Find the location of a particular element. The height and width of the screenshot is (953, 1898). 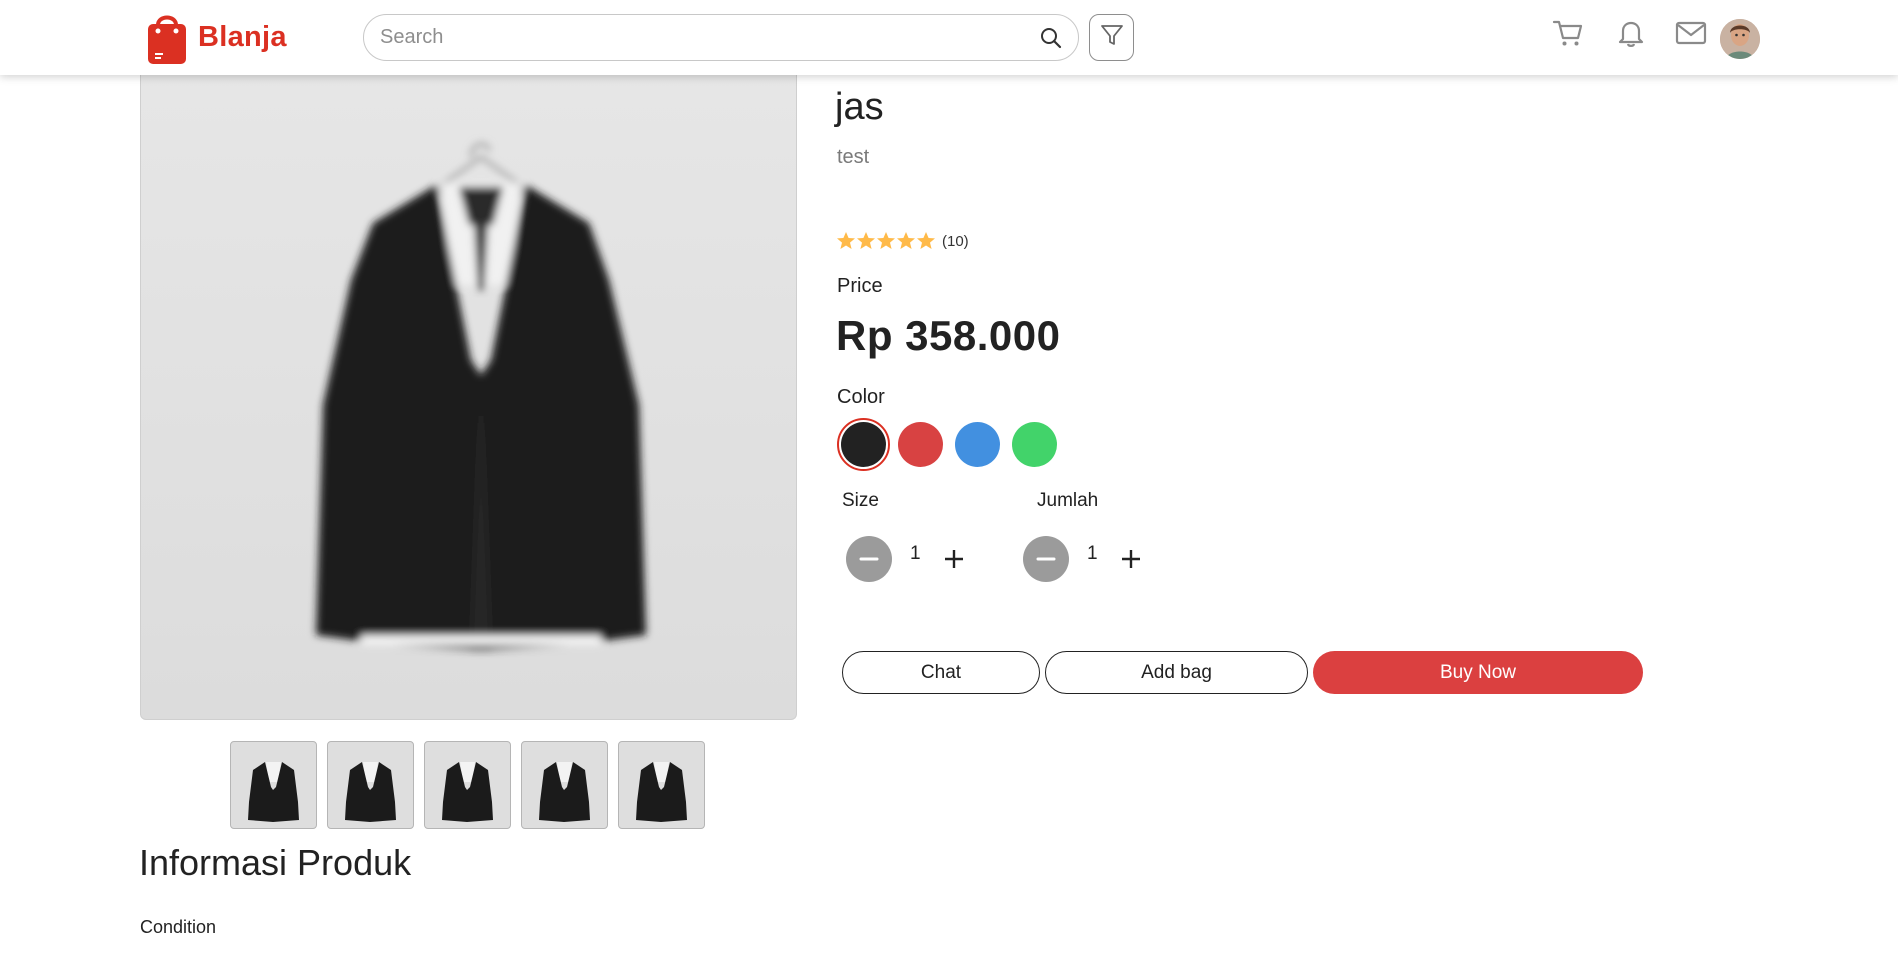

quantity-increment-button is located at coordinates (1131, 559).